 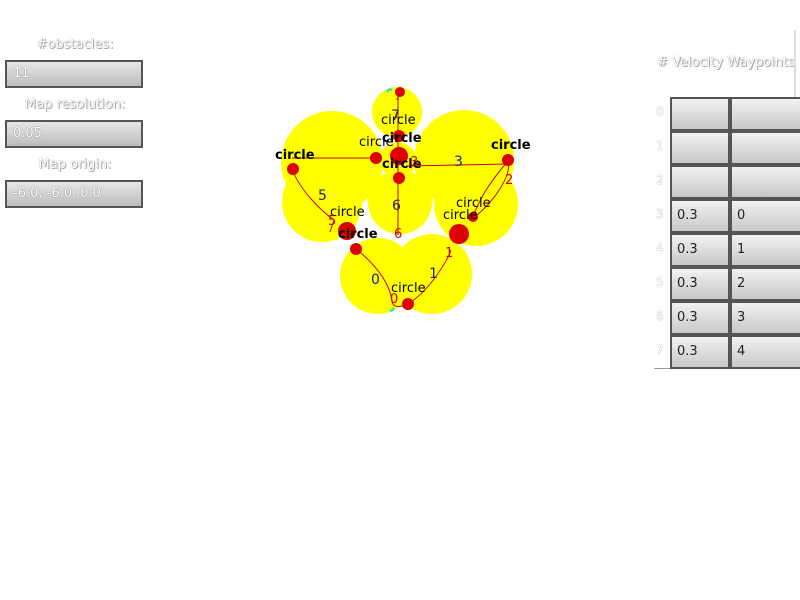 I want to click on waypoint-cell: 3, so click(x=765, y=318).